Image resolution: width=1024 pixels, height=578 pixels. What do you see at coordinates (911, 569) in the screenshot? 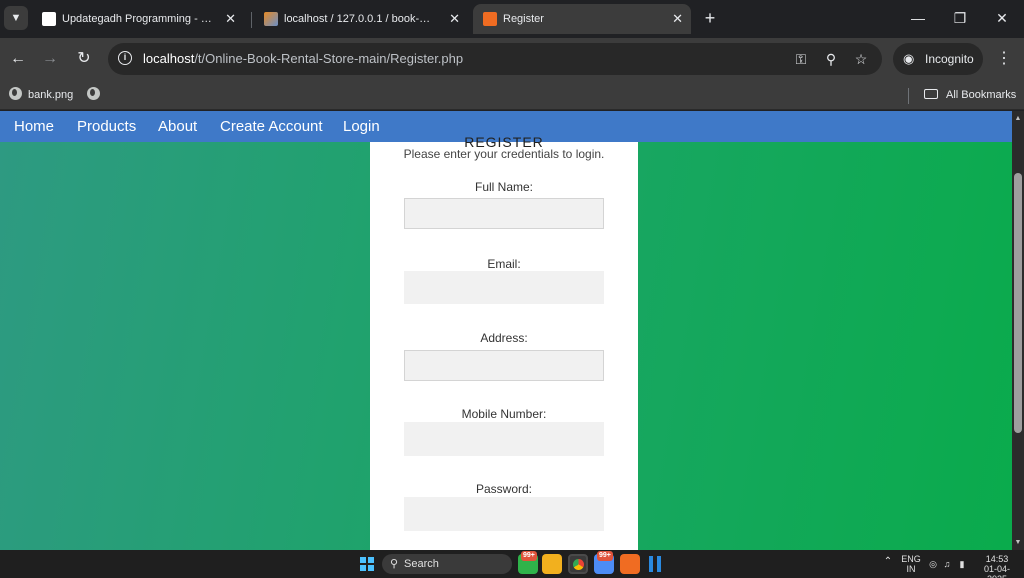
I see `lang-line2: IN` at bounding box center [911, 569].